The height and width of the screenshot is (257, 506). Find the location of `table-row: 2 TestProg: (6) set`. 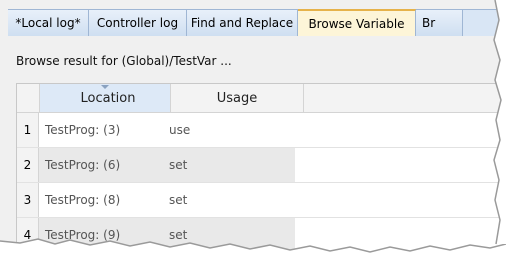

table-row: 2 TestProg: (6) set is located at coordinates (261, 165).